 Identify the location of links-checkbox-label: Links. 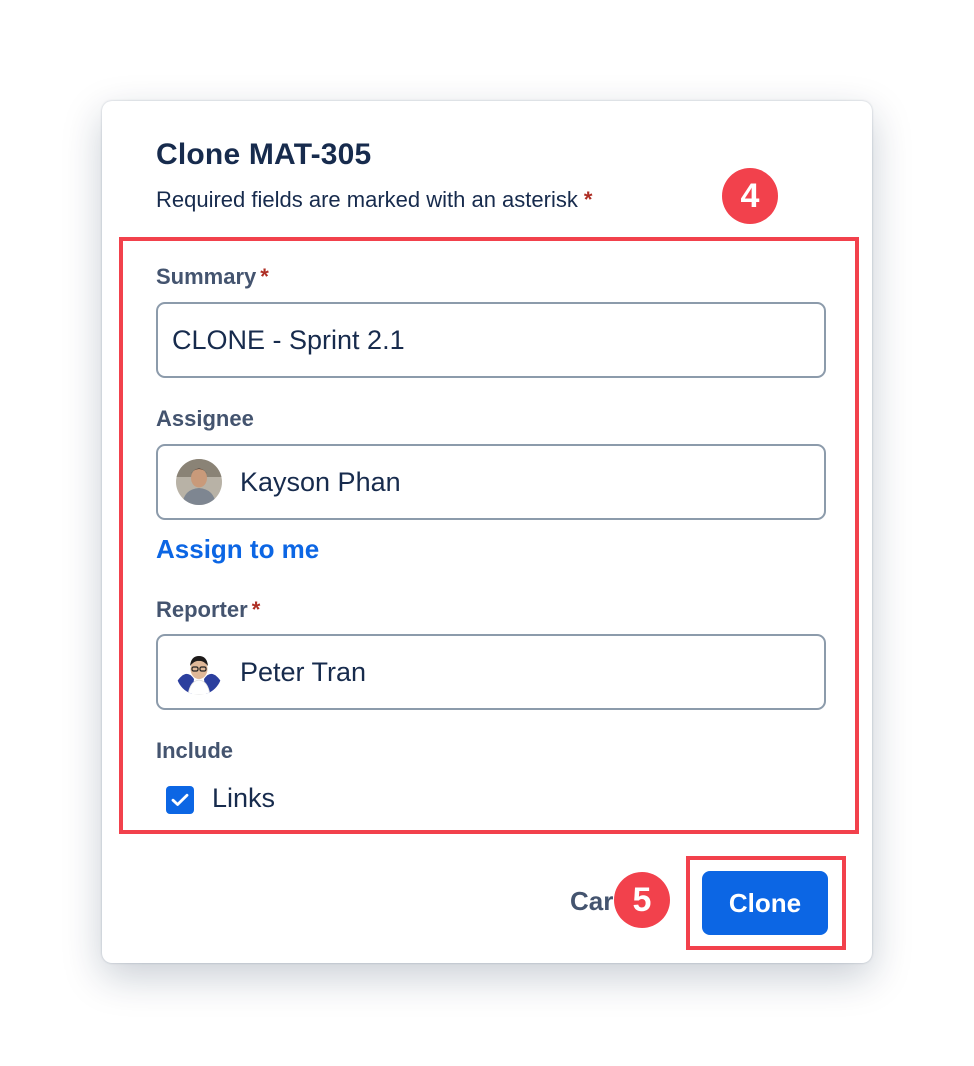
(243, 798).